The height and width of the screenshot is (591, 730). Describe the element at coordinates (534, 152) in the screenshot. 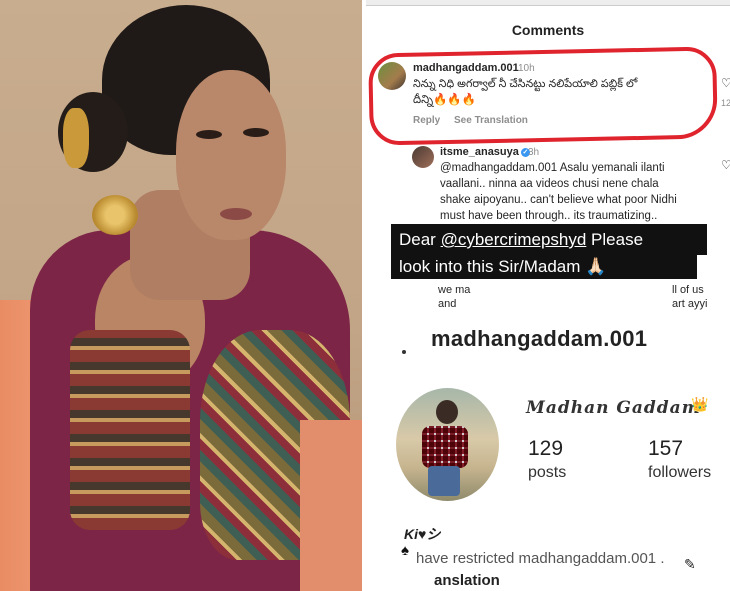

I see `comment2-time: 3h` at that location.